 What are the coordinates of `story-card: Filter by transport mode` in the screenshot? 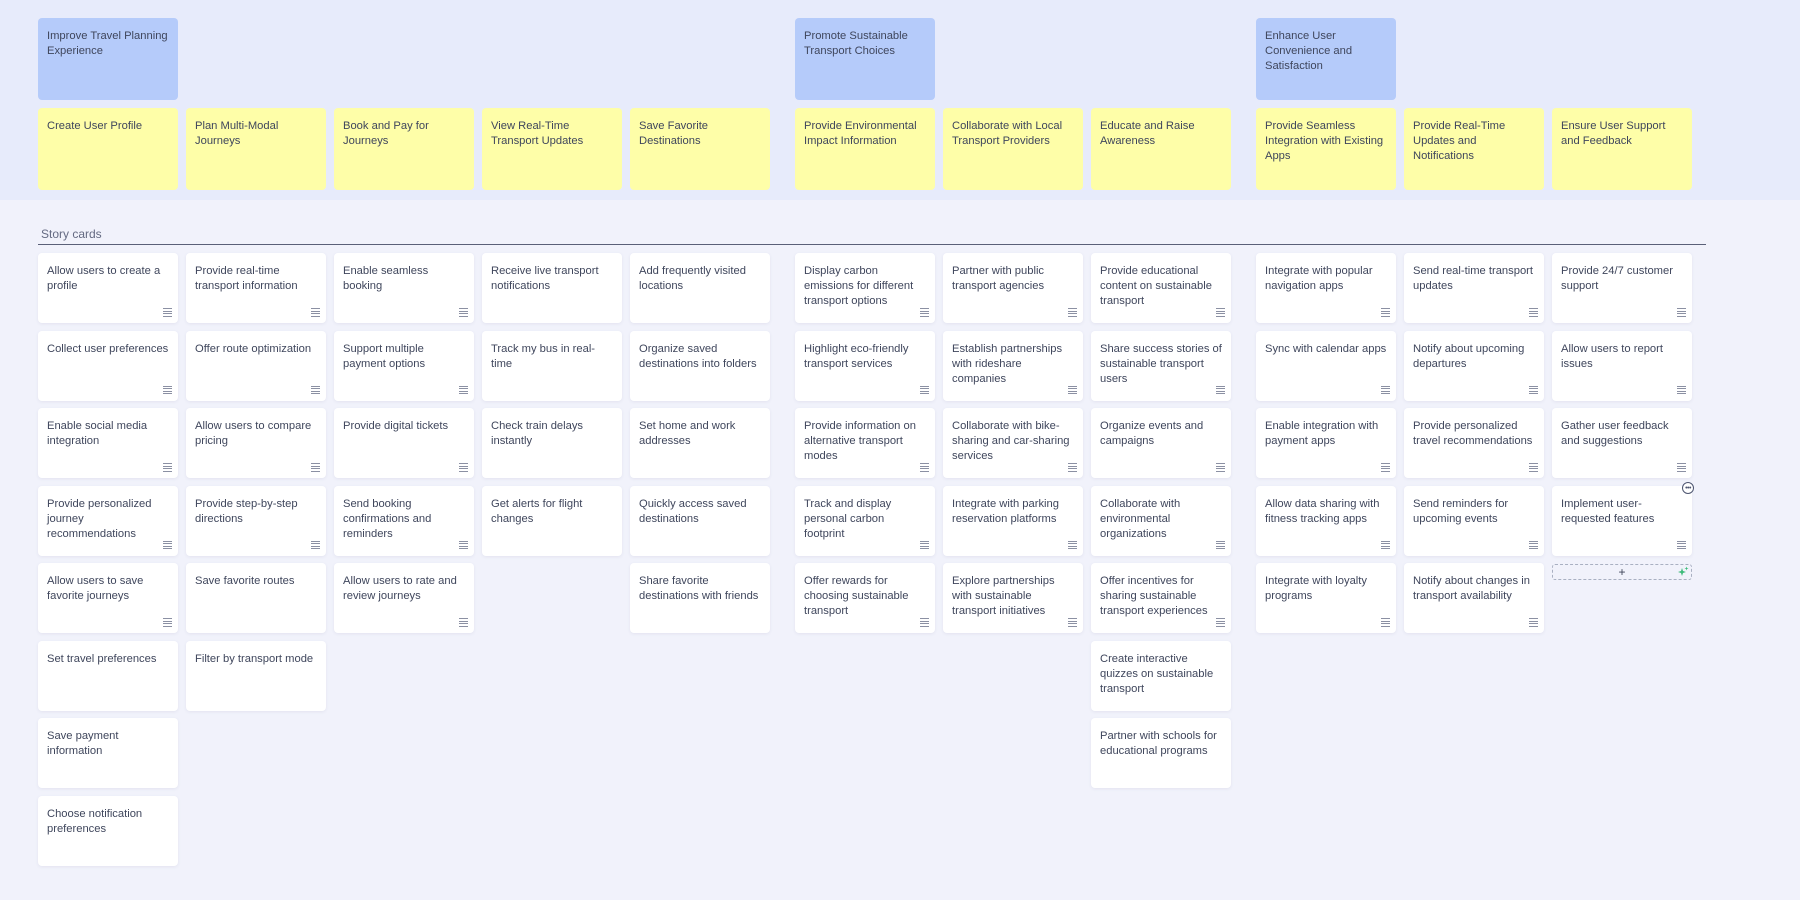 It's located at (256, 675).